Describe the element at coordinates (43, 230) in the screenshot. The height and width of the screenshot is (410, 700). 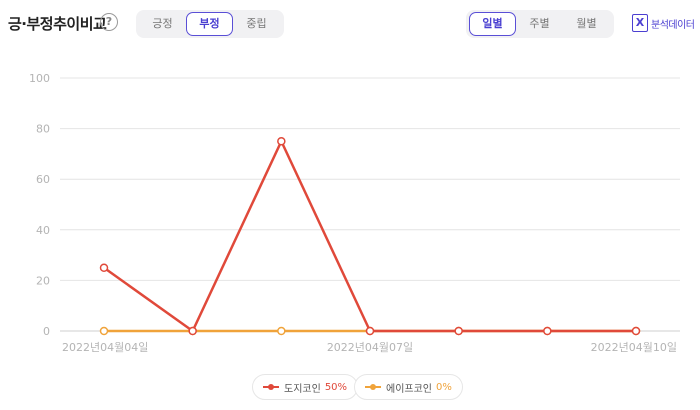
I see `y-tick-label: 40` at that location.